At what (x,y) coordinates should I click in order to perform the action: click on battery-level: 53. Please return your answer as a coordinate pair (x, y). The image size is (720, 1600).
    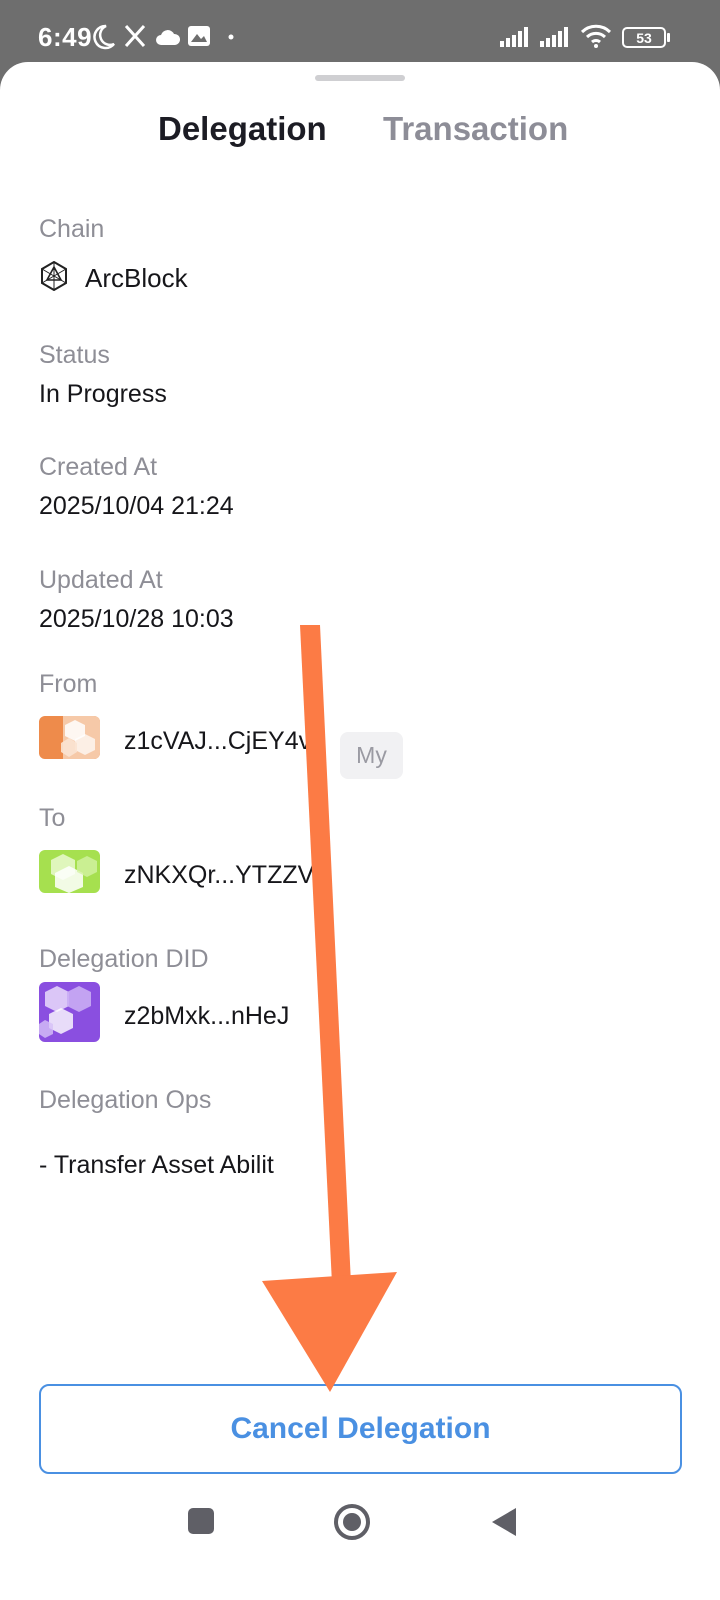
    Looking at the image, I should click on (644, 37).